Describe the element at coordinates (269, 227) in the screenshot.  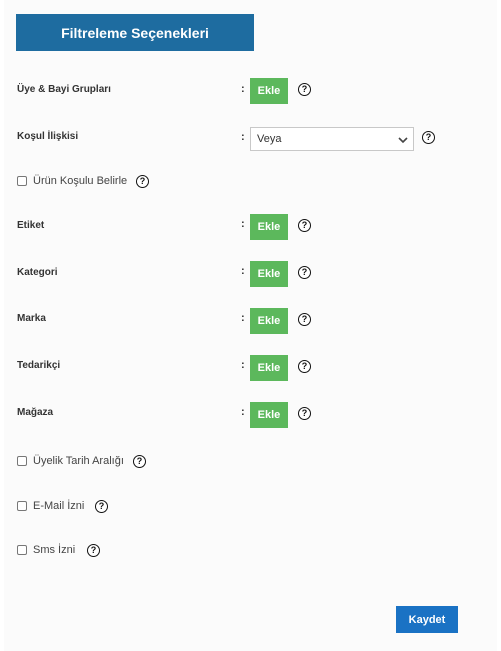
I see `add-tag-button: Ekle` at that location.